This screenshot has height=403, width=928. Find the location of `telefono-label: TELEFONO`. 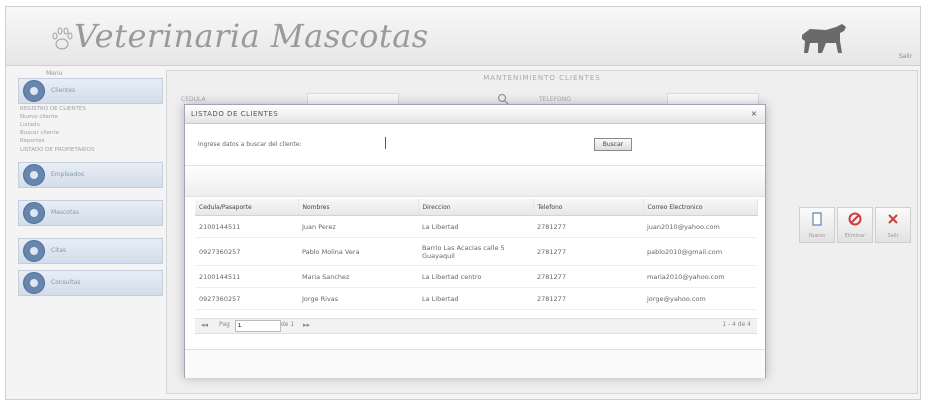

telefono-label: TELEFONO is located at coordinates (555, 99).